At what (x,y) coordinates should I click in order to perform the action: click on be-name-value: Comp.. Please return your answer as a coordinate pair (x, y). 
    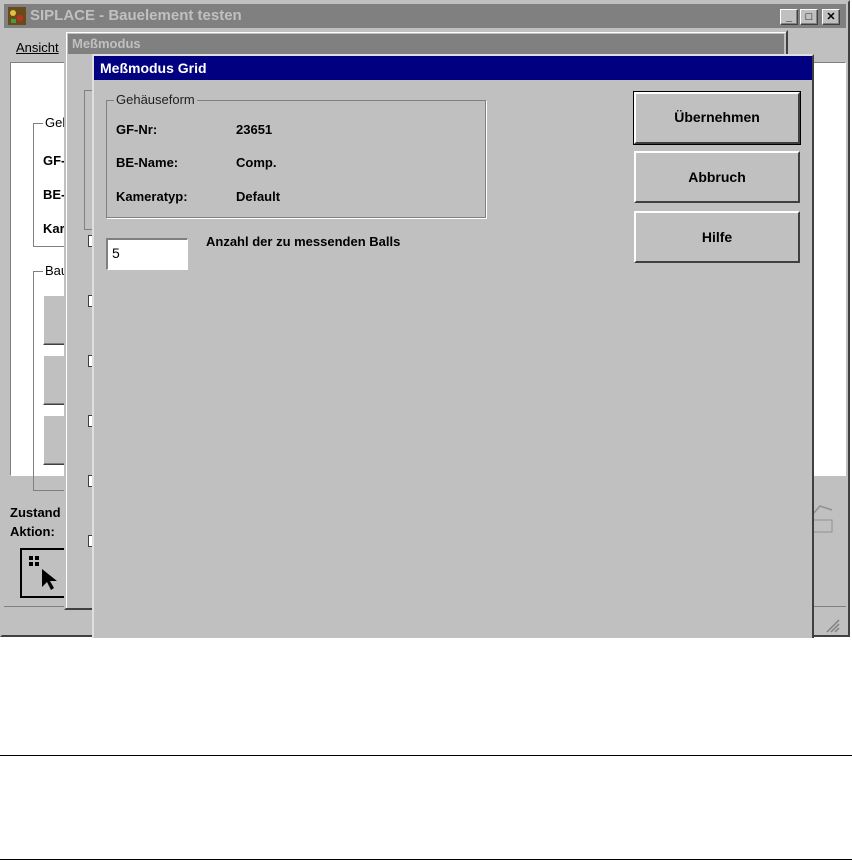
    Looking at the image, I should click on (256, 162).